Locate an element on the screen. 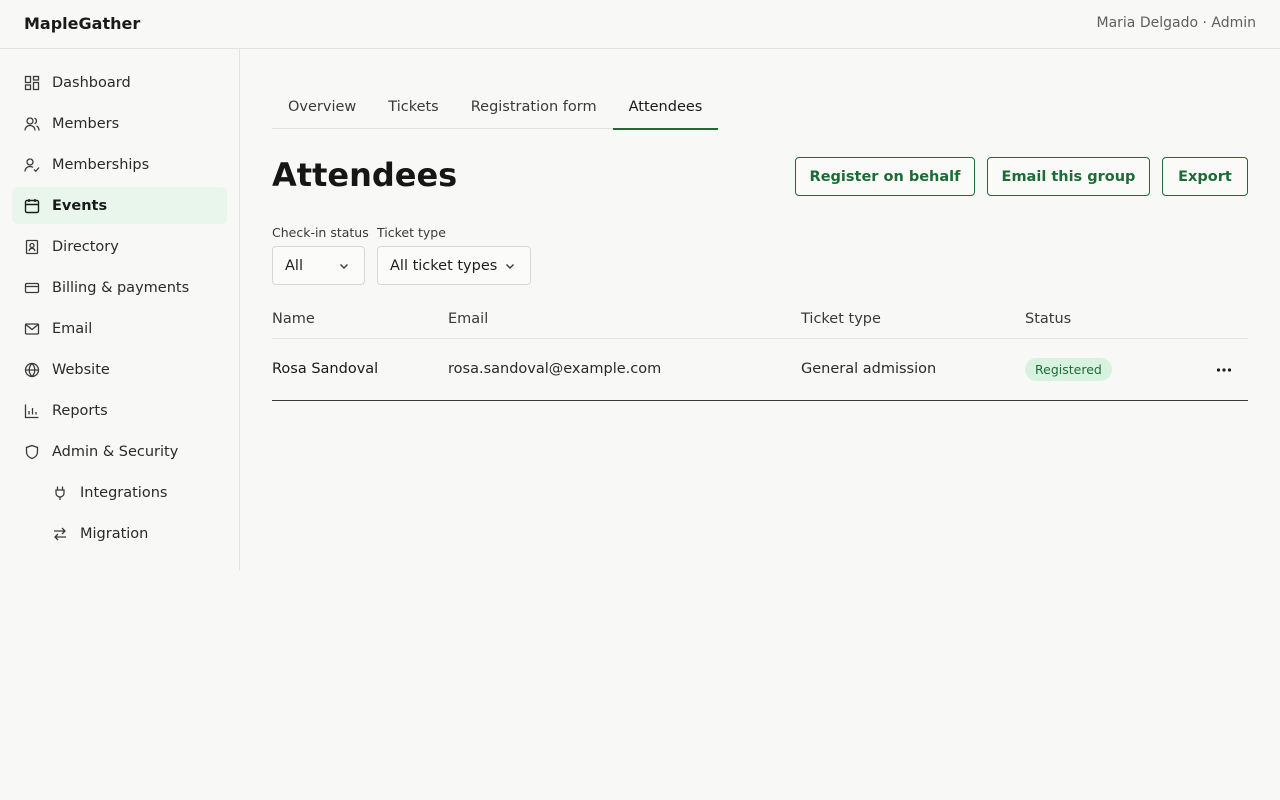 The width and height of the screenshot is (1280, 800). column-header-status: Status is located at coordinates (1048, 319).